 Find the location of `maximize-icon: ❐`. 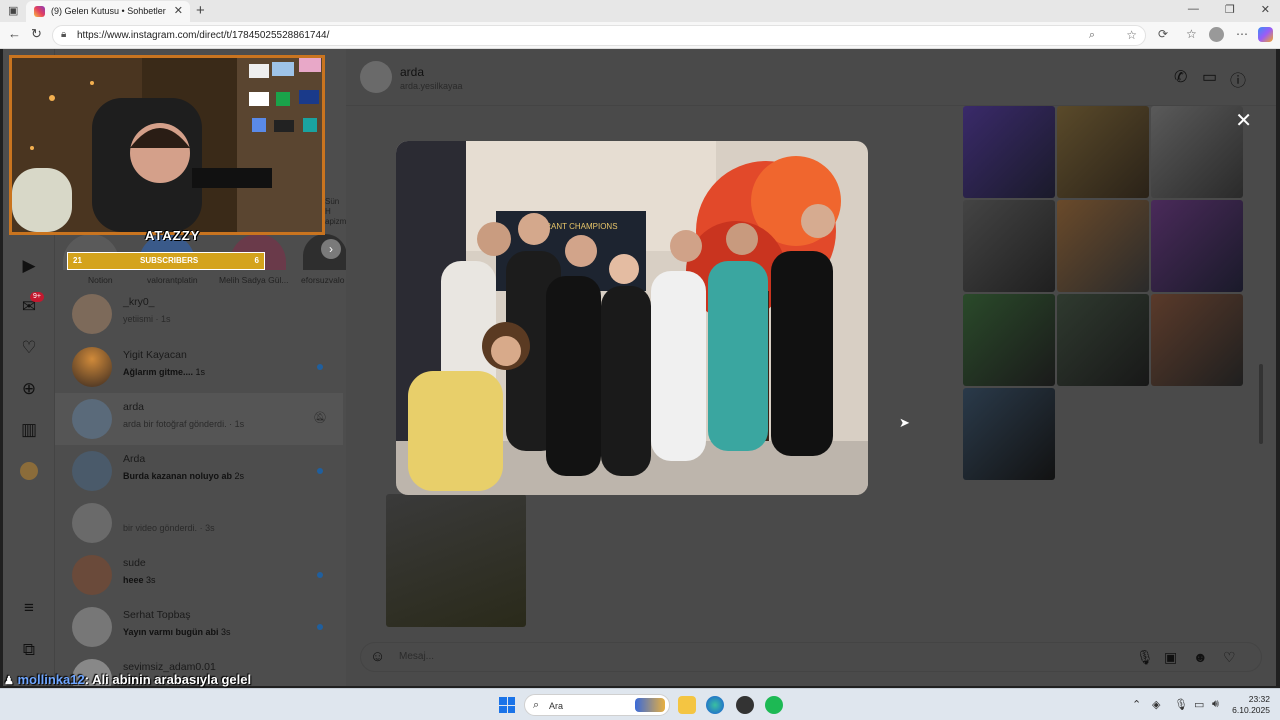

maximize-icon: ❐ is located at coordinates (1230, 9).